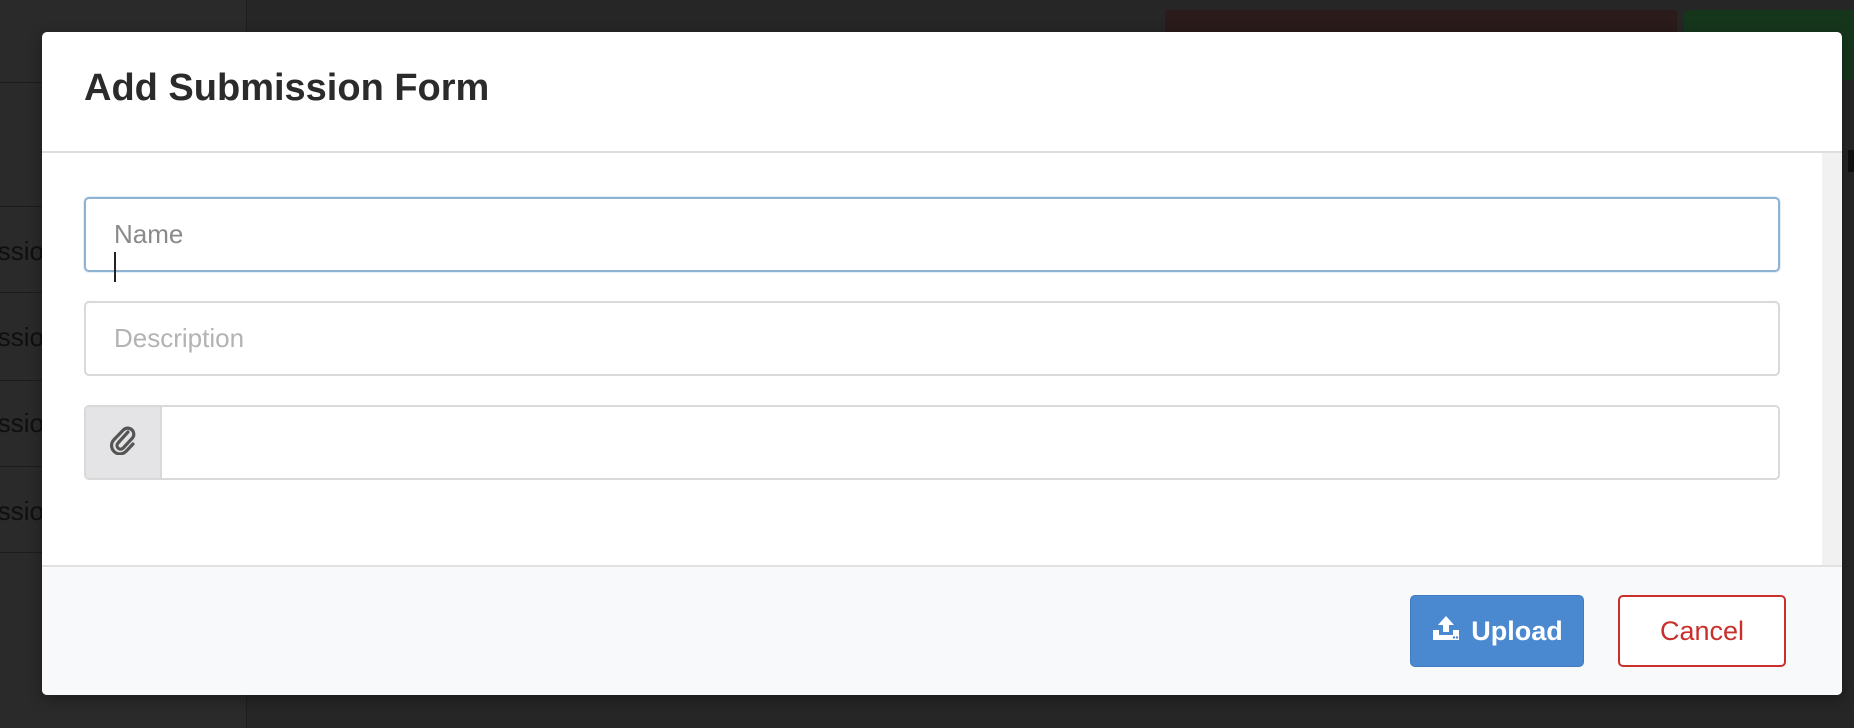 This screenshot has width=1854, height=728. What do you see at coordinates (932, 338) in the screenshot?
I see `description-input` at bounding box center [932, 338].